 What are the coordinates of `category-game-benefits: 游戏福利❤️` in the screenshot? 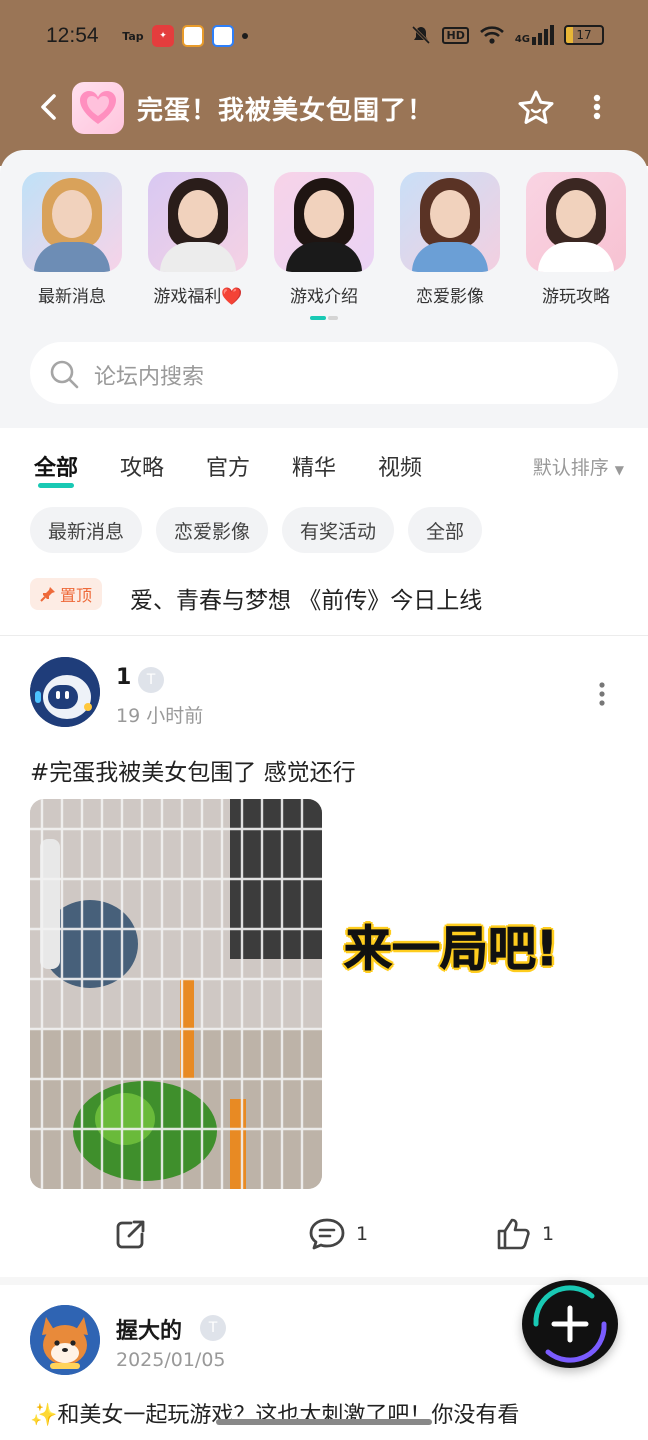 It's located at (198, 239).